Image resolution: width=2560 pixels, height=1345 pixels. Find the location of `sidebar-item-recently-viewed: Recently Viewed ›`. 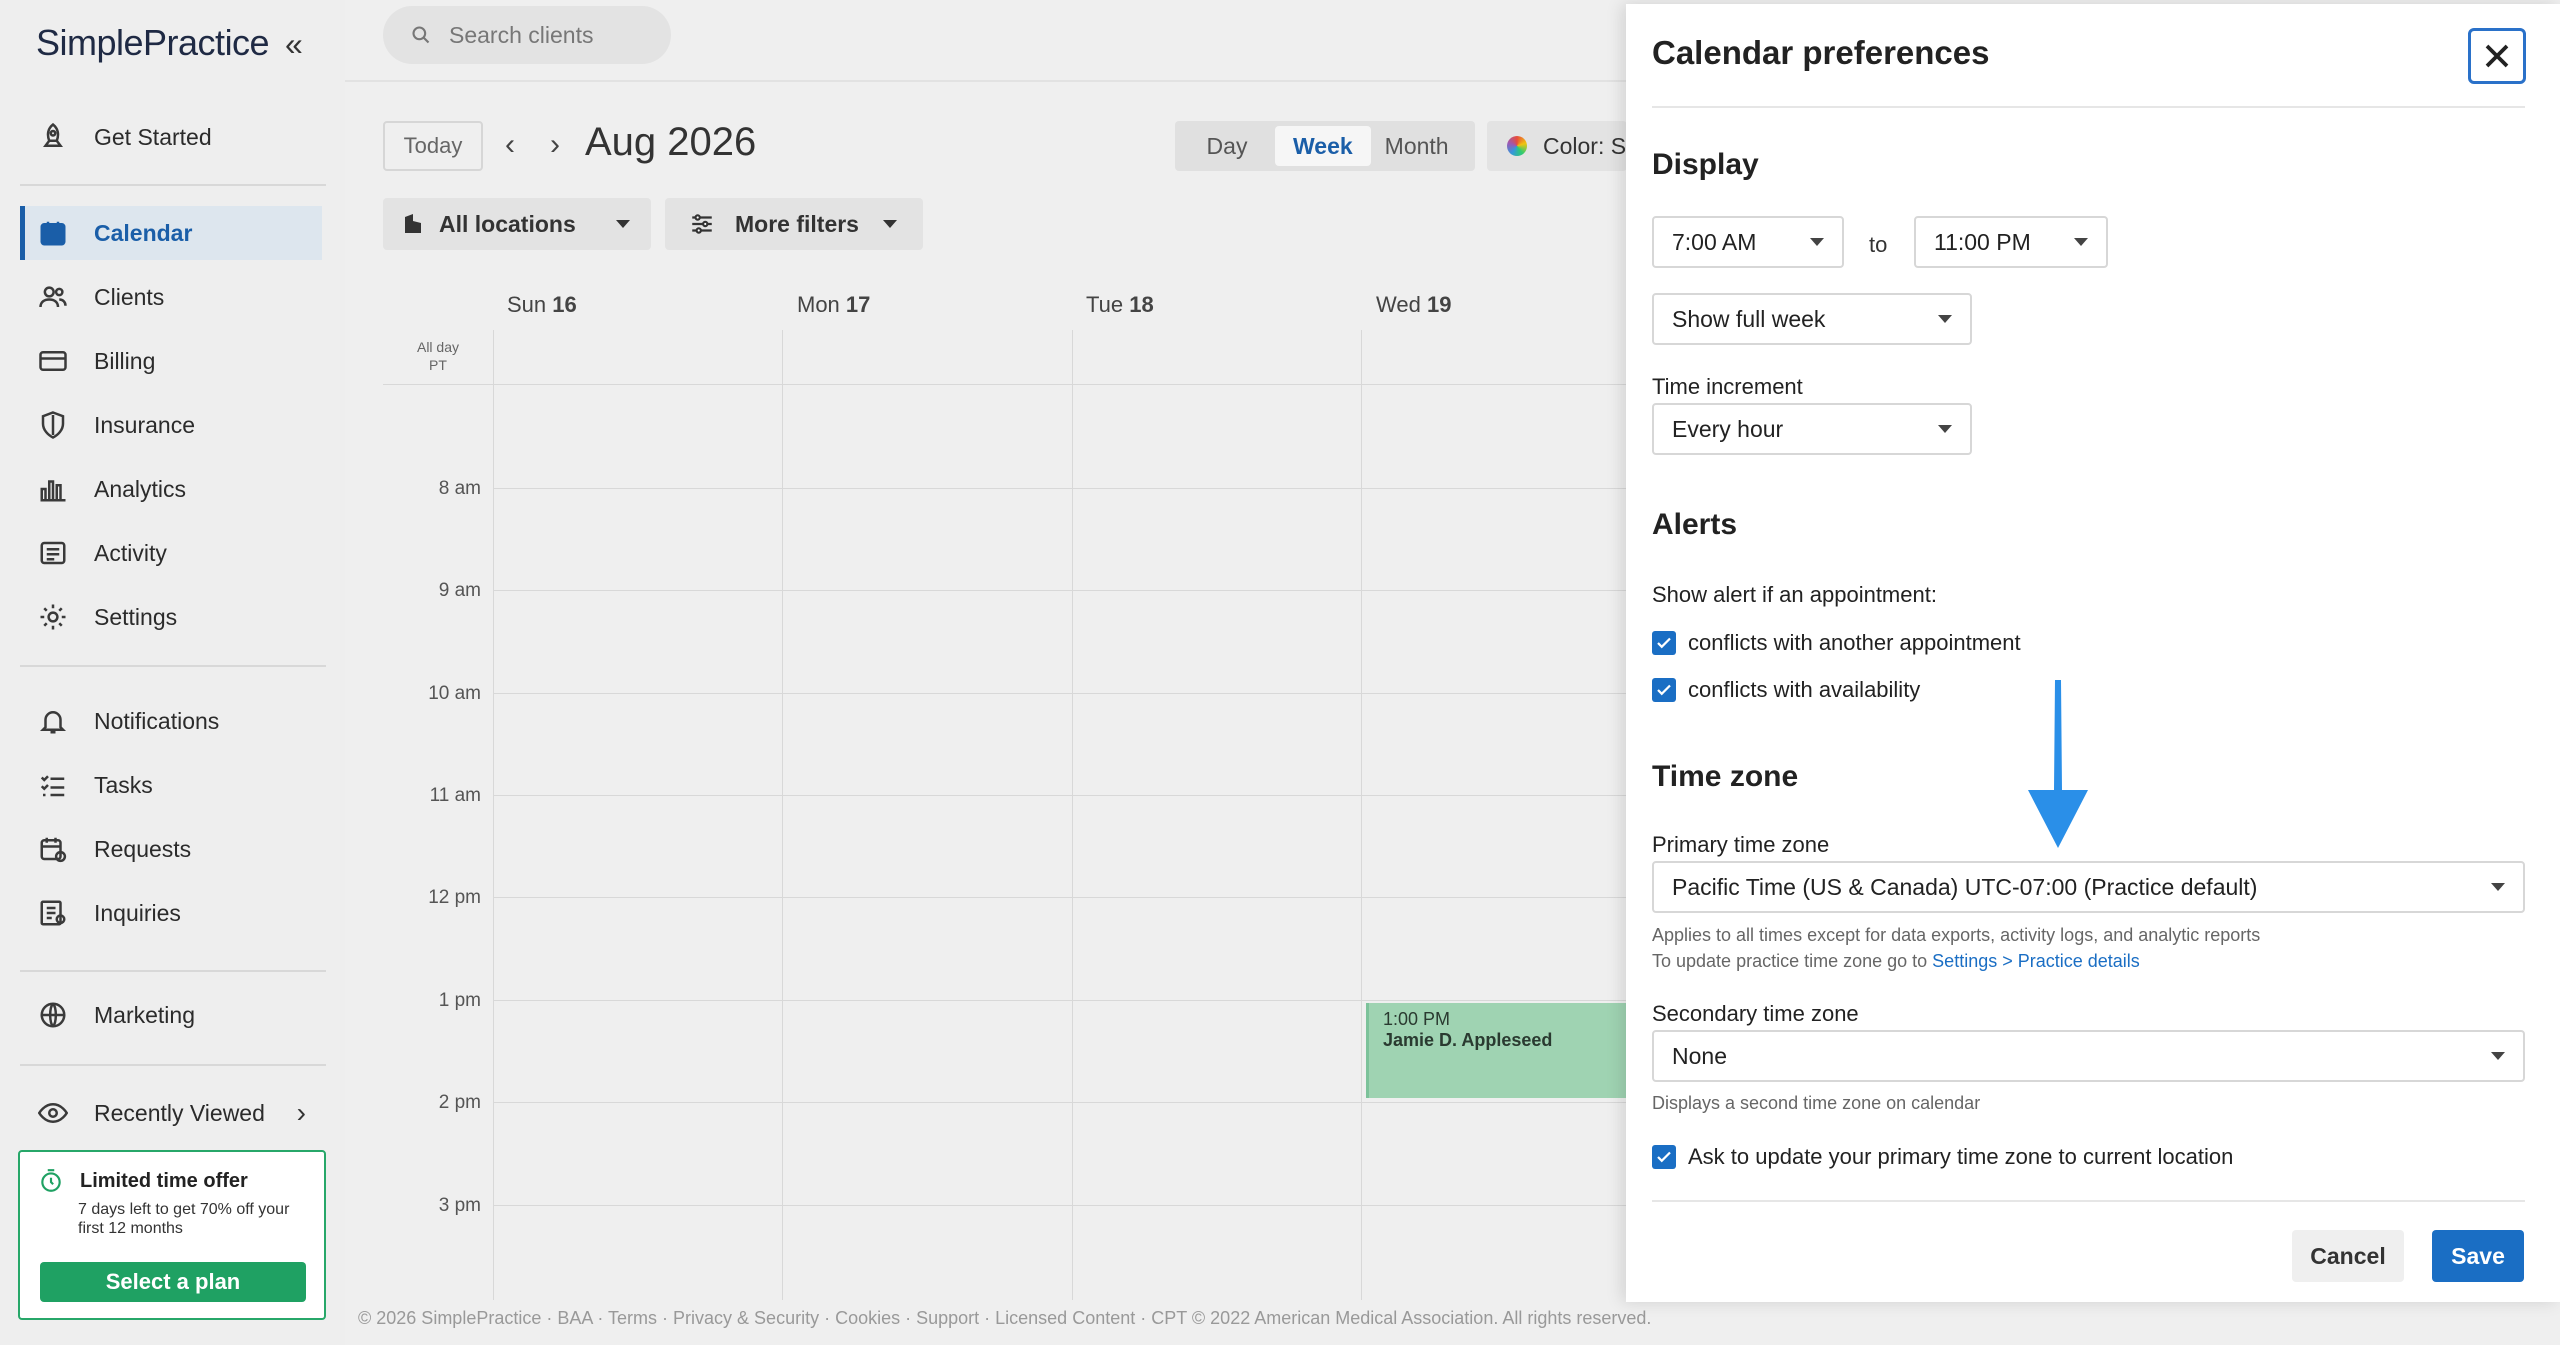

sidebar-item-recently-viewed: Recently Viewed › is located at coordinates (171, 1113).